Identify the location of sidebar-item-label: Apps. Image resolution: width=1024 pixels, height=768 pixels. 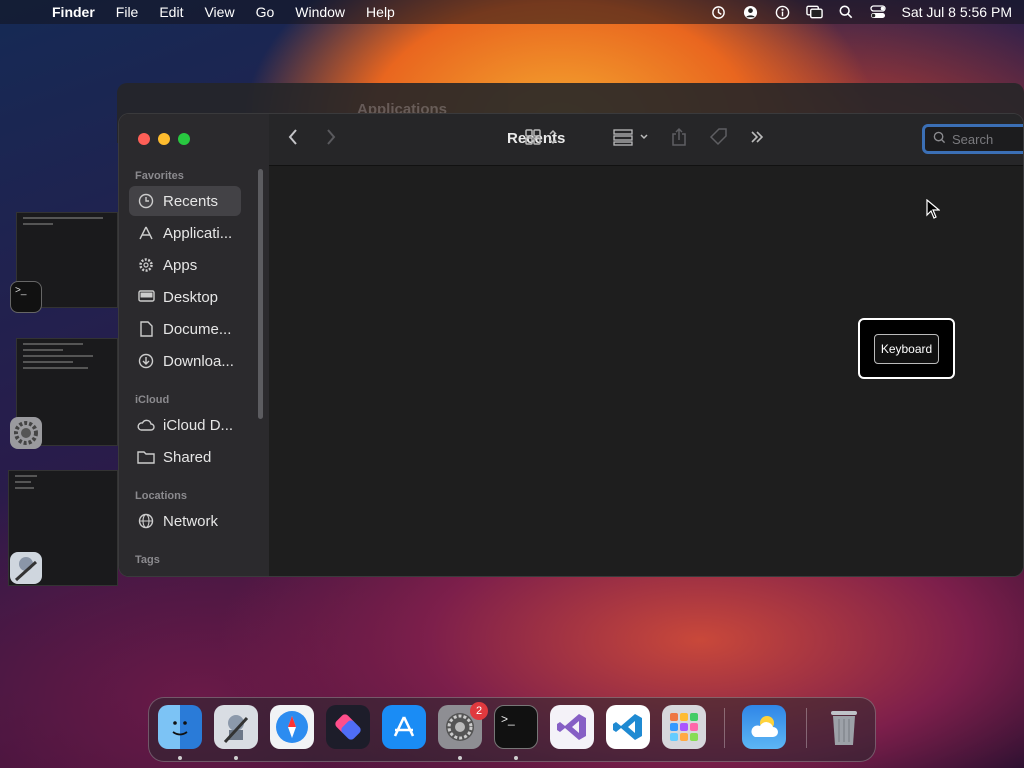
(180, 265).